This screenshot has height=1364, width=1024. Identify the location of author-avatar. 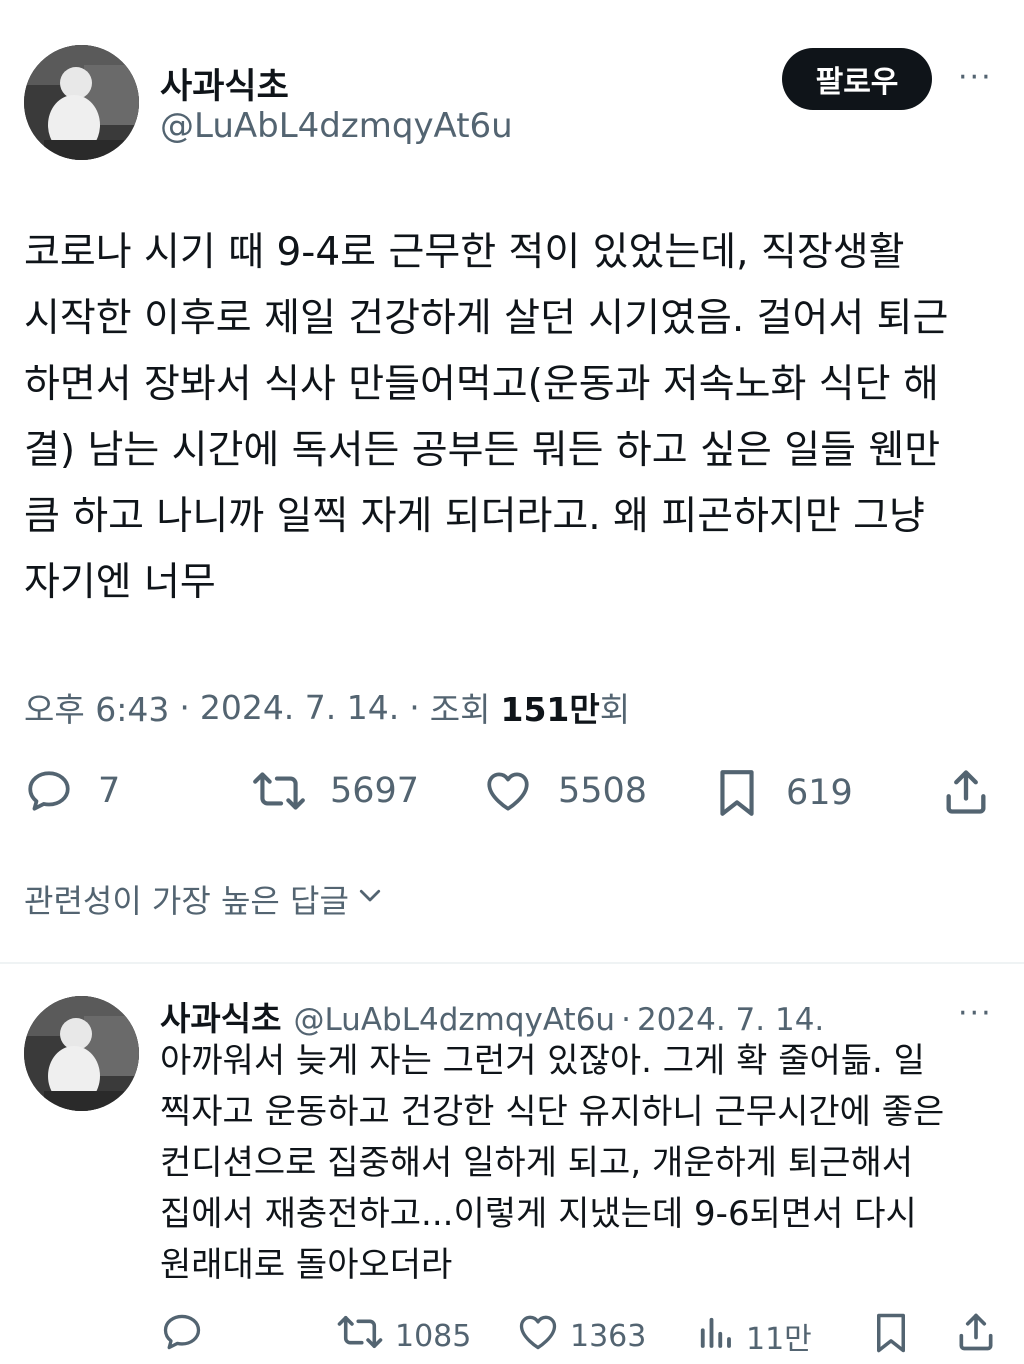
(81, 102).